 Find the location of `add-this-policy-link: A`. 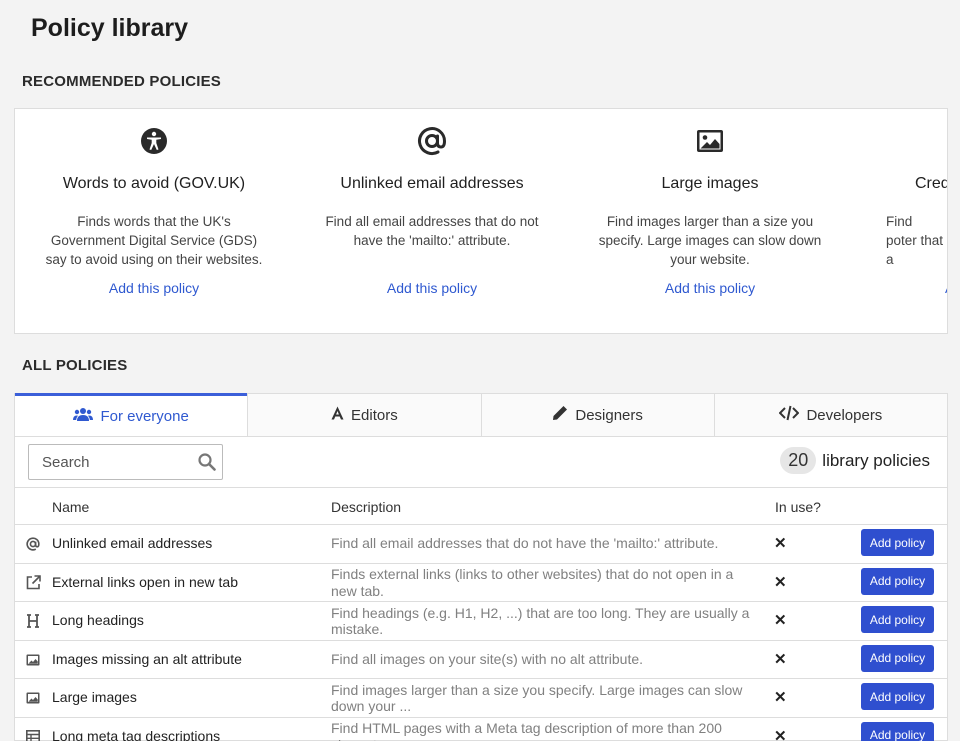

add-this-policy-link: A is located at coordinates (946, 288).